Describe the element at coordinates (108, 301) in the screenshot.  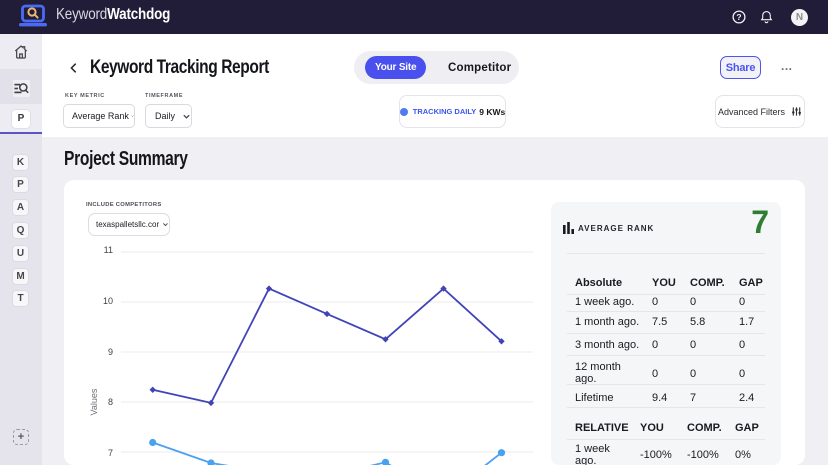
I see `svg-text: 10` at that location.